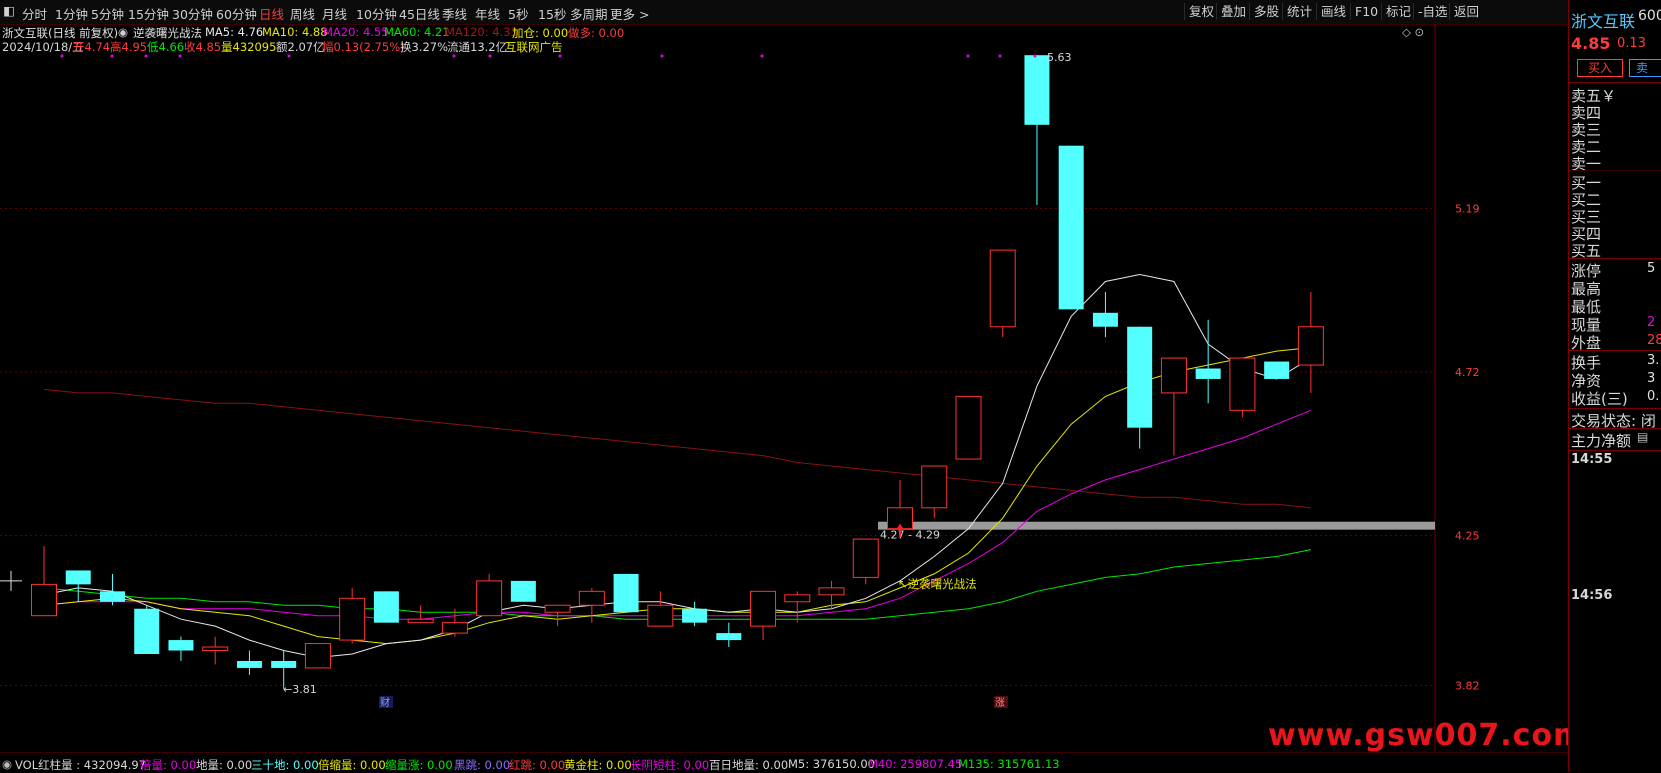  I want to click on vol-sanshidi: 三十地: 0.00, so click(285, 765).